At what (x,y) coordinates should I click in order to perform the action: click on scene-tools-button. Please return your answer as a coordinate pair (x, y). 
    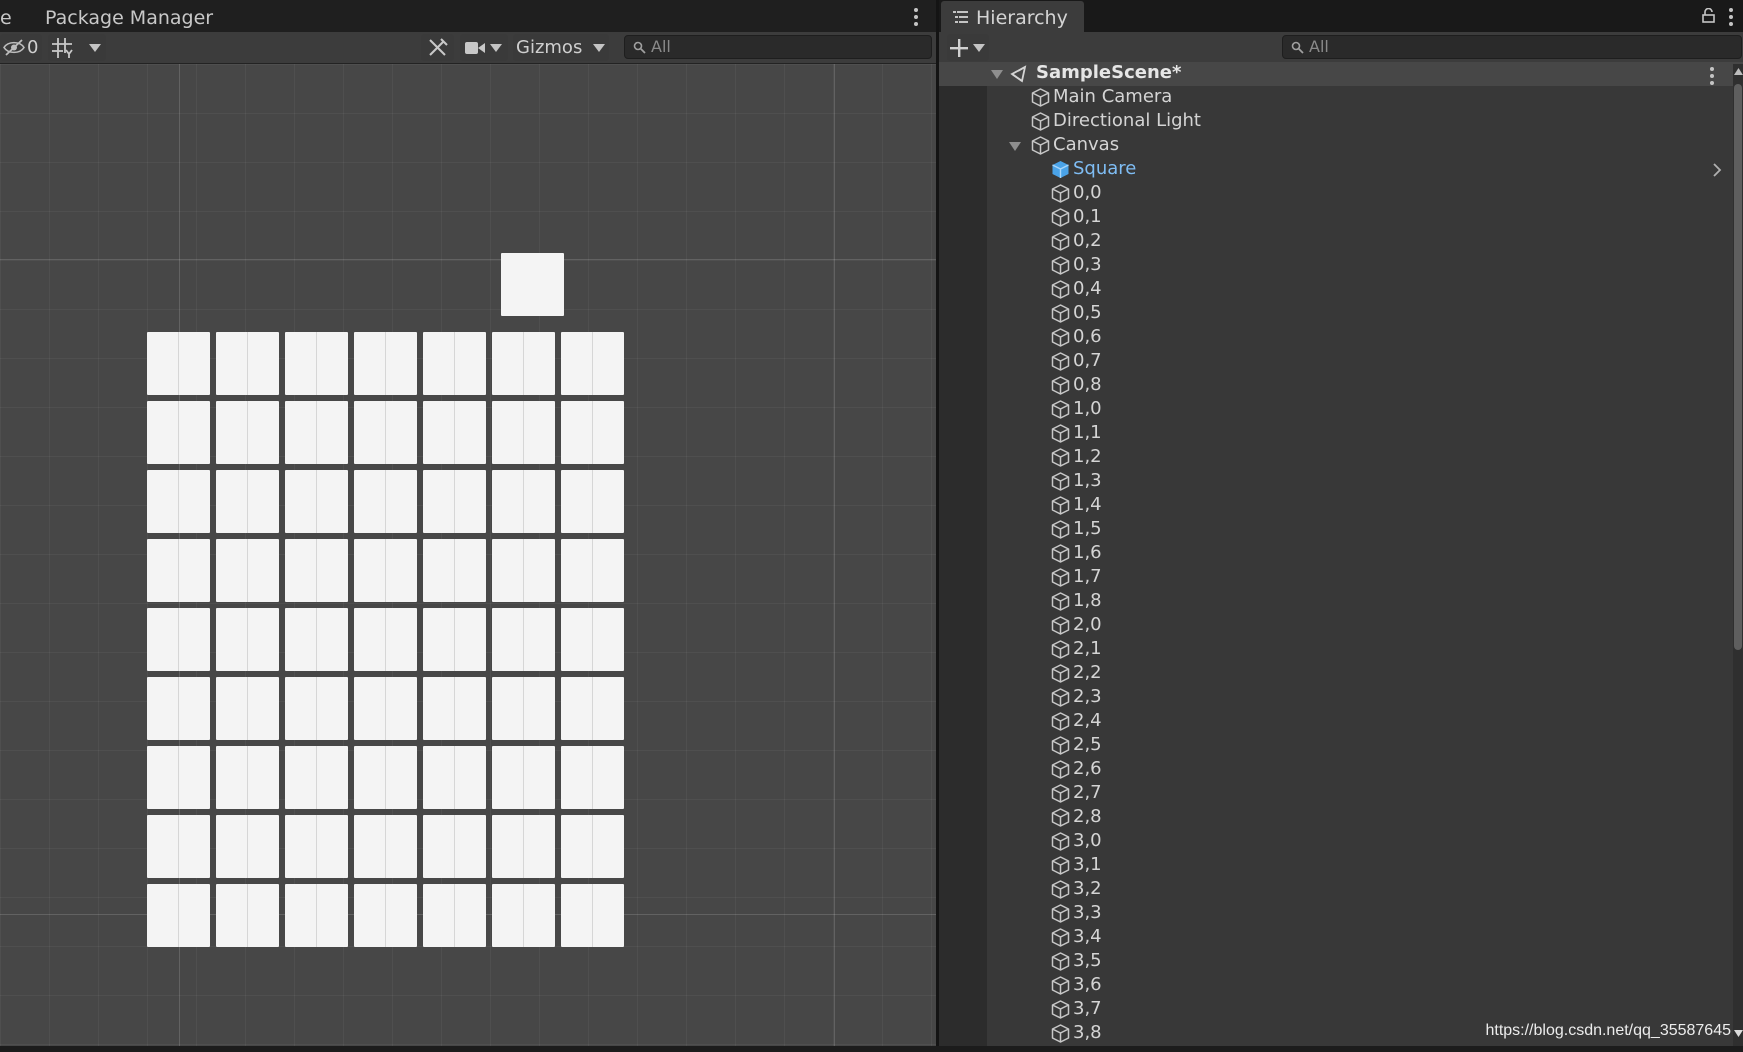
    Looking at the image, I should click on (437, 47).